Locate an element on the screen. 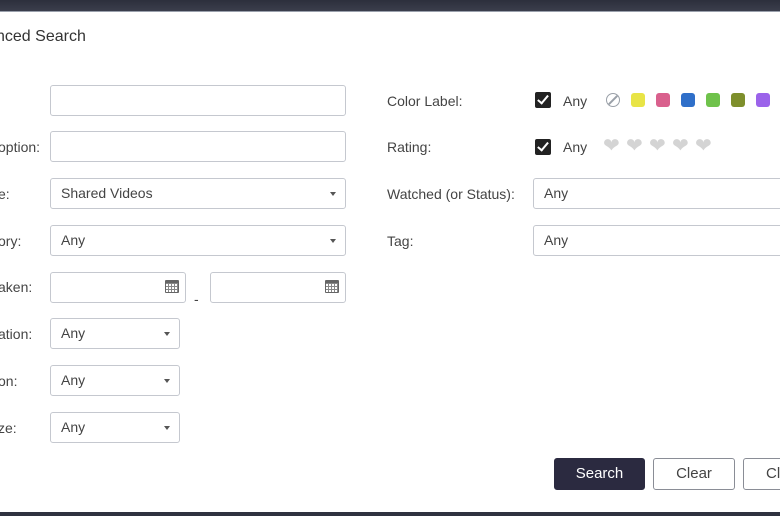 The image size is (780, 516). file-type-value: Shared Videos is located at coordinates (107, 193).